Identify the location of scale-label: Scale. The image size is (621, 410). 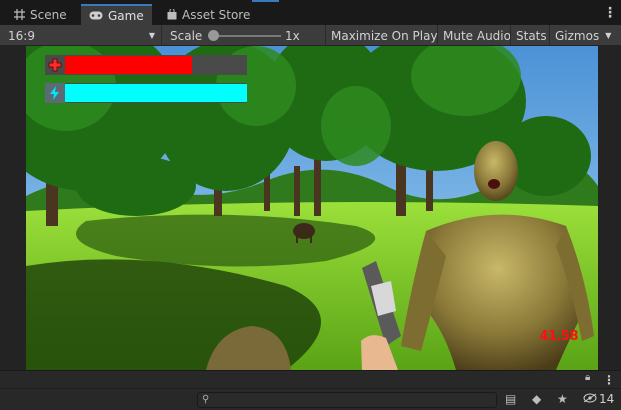
(186, 35).